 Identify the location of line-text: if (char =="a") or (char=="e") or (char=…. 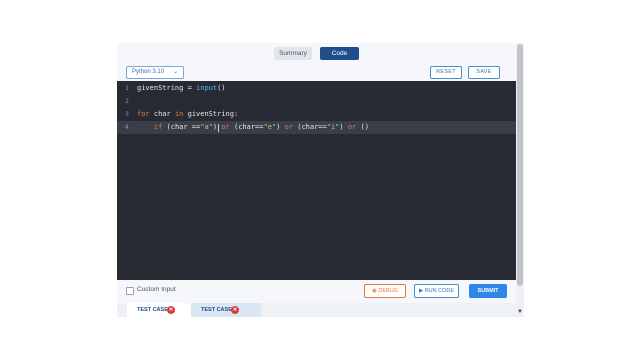
(261, 127).